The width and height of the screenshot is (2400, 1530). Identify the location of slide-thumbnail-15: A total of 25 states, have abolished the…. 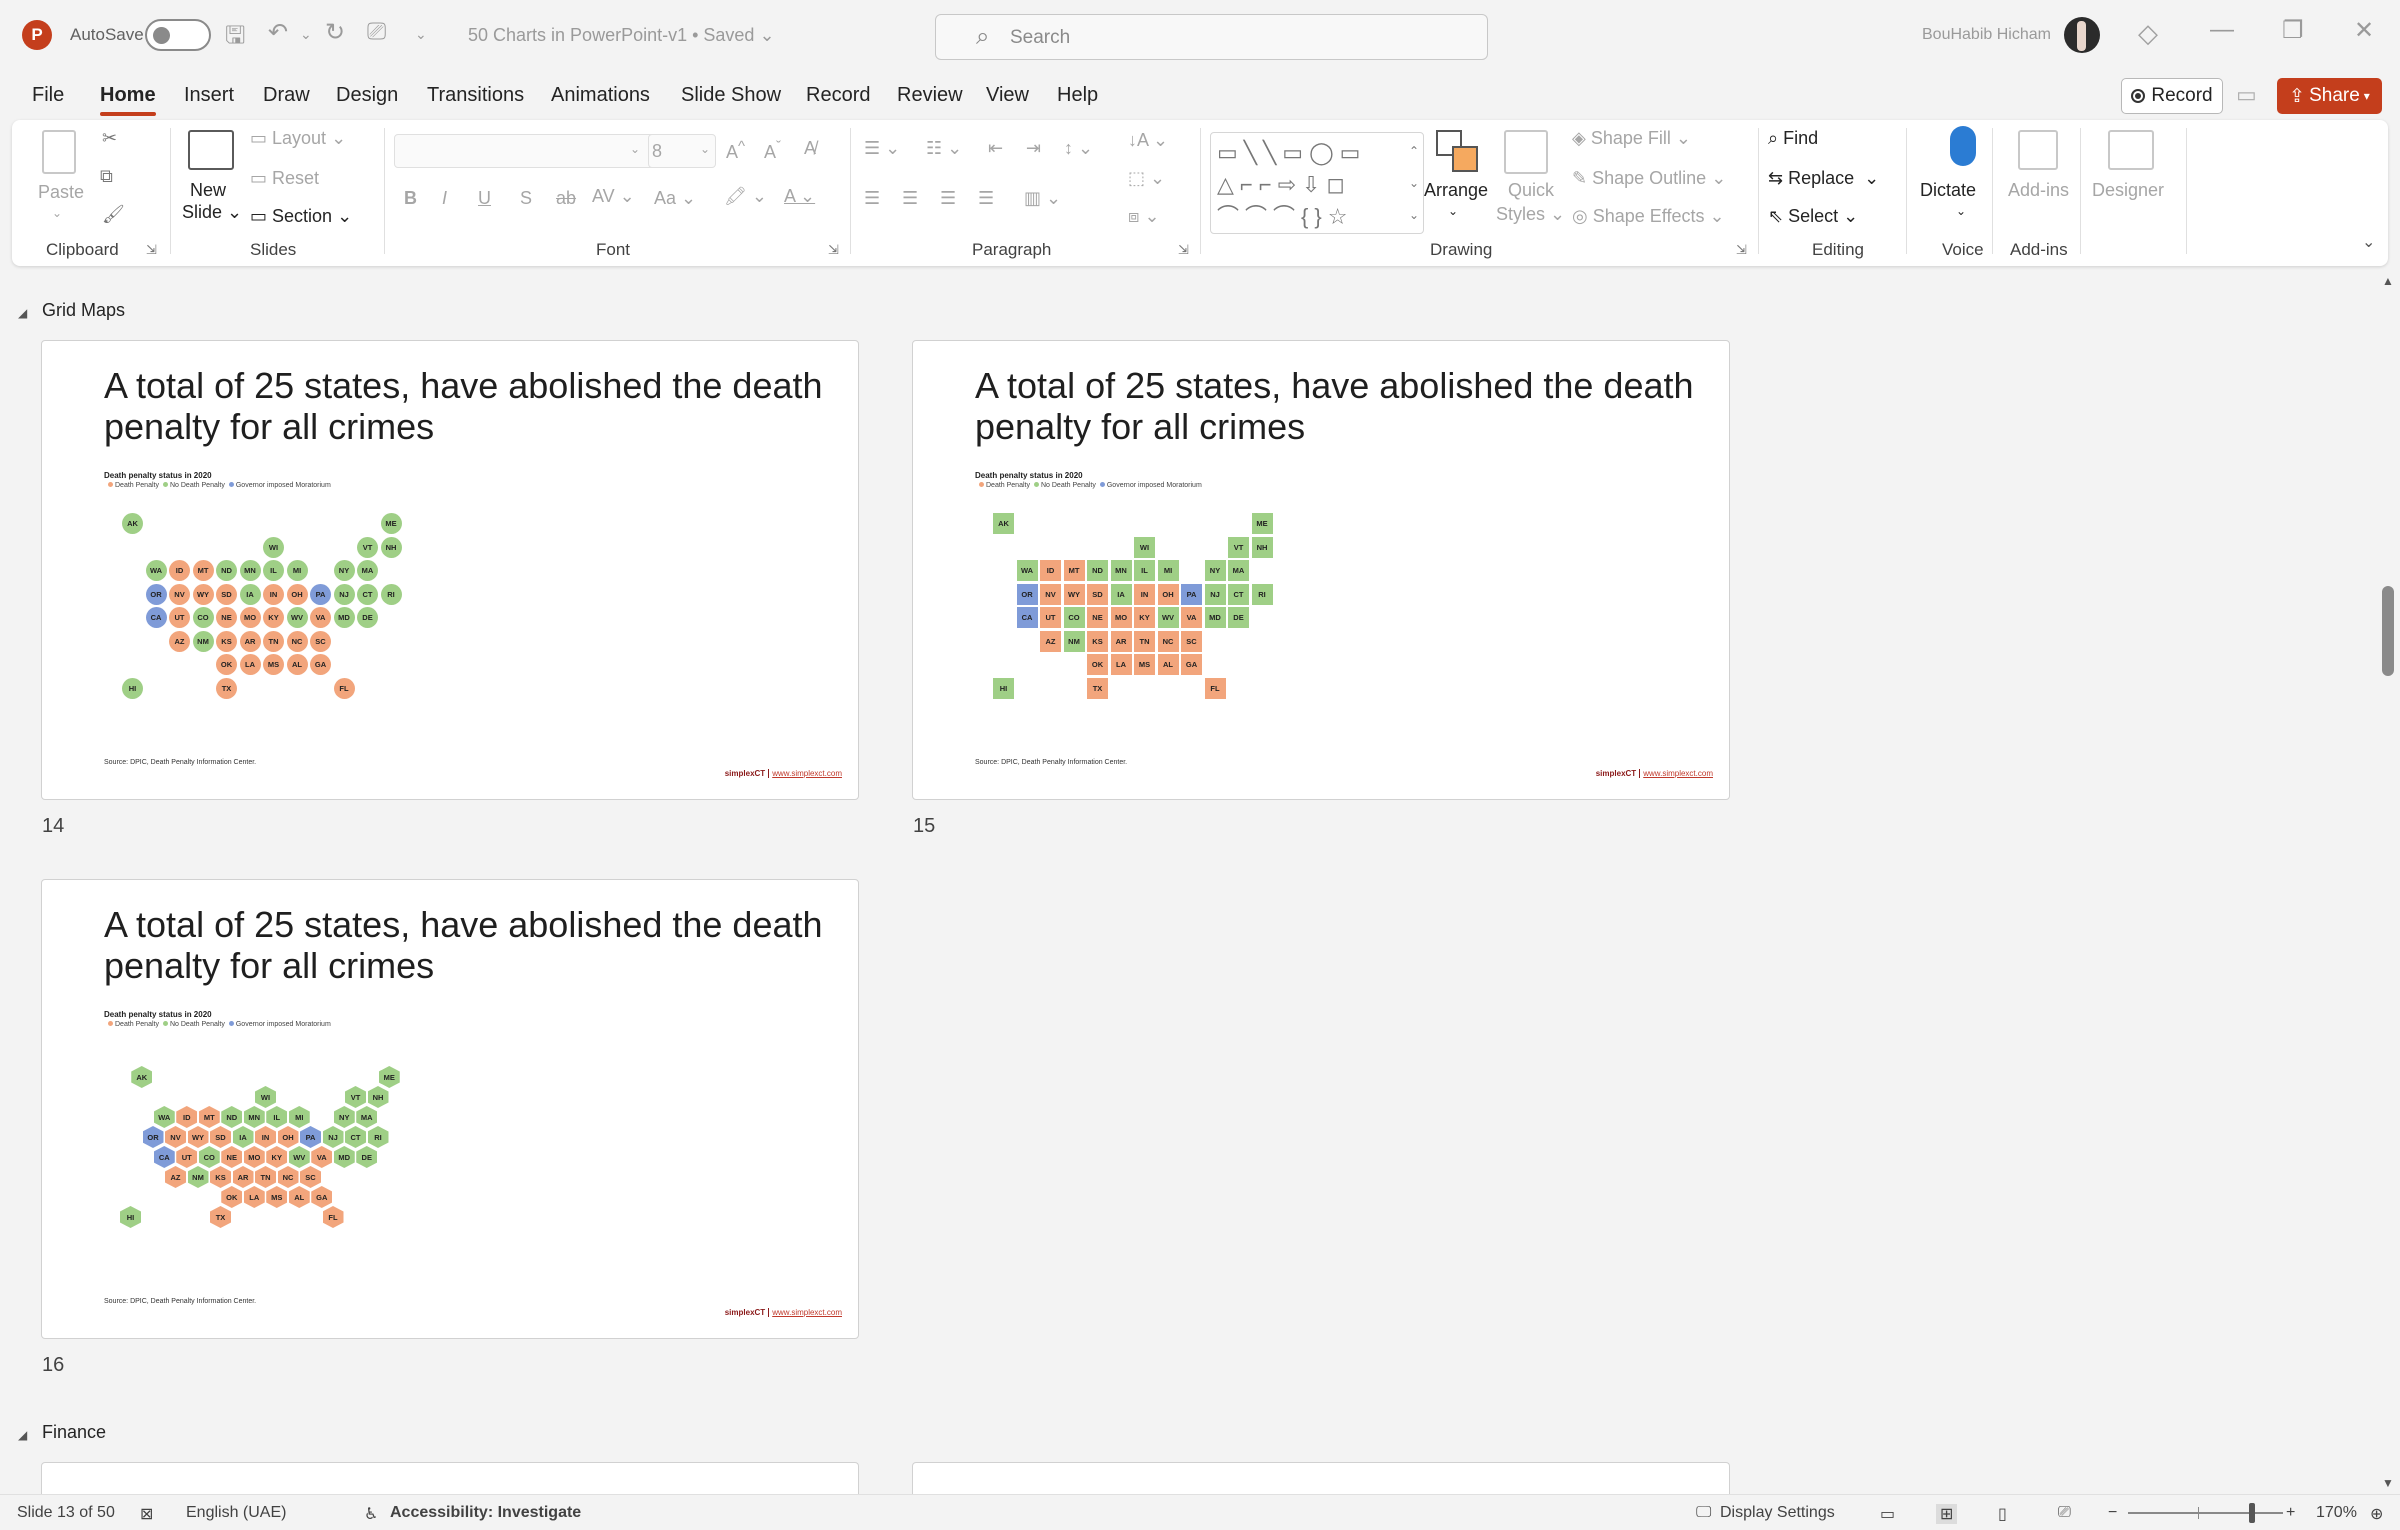
(1321, 570).